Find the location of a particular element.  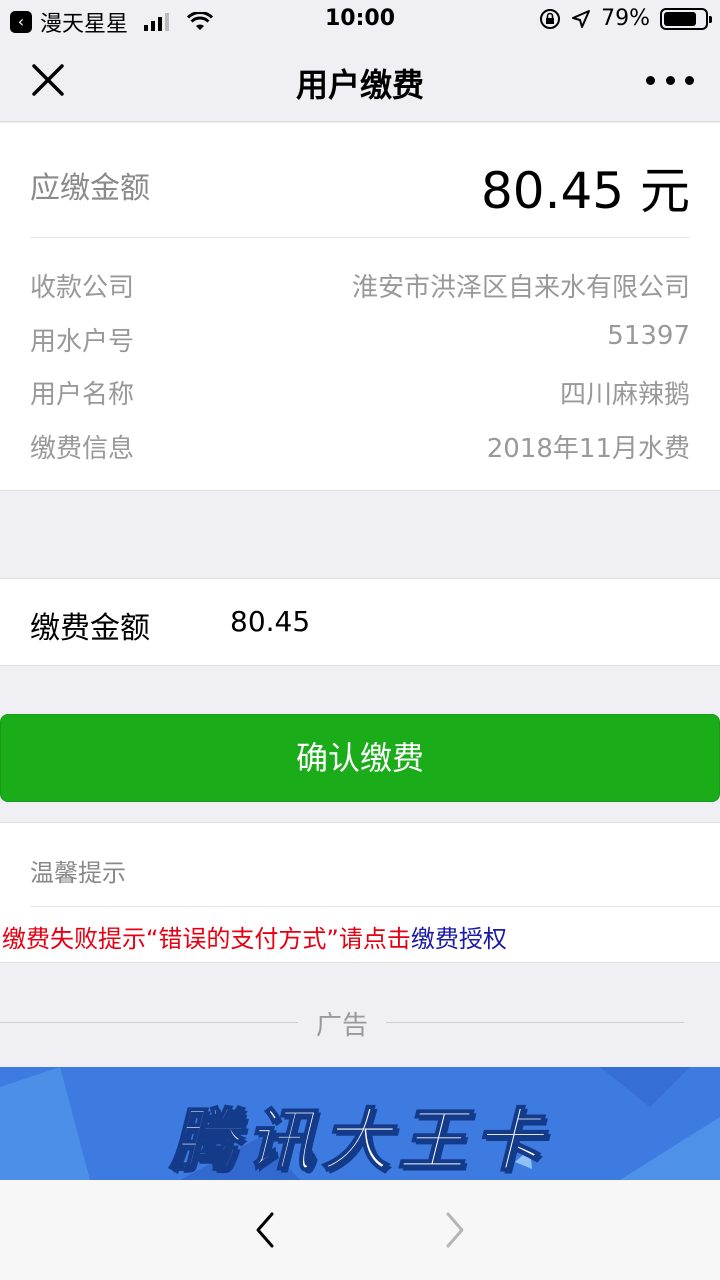

due-amount-row: 应缴金额 80.45 元 is located at coordinates (360, 180).